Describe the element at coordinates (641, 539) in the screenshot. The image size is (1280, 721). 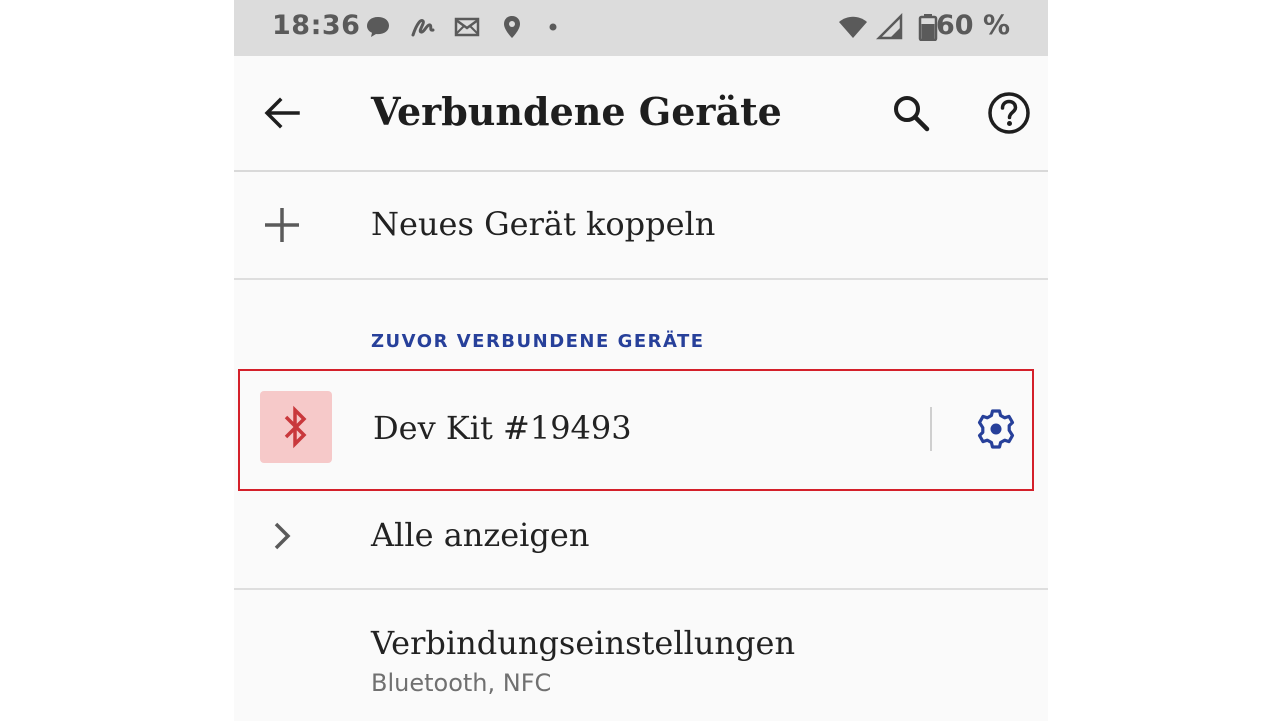
I see `show-all-row: Alle anzeigen` at that location.